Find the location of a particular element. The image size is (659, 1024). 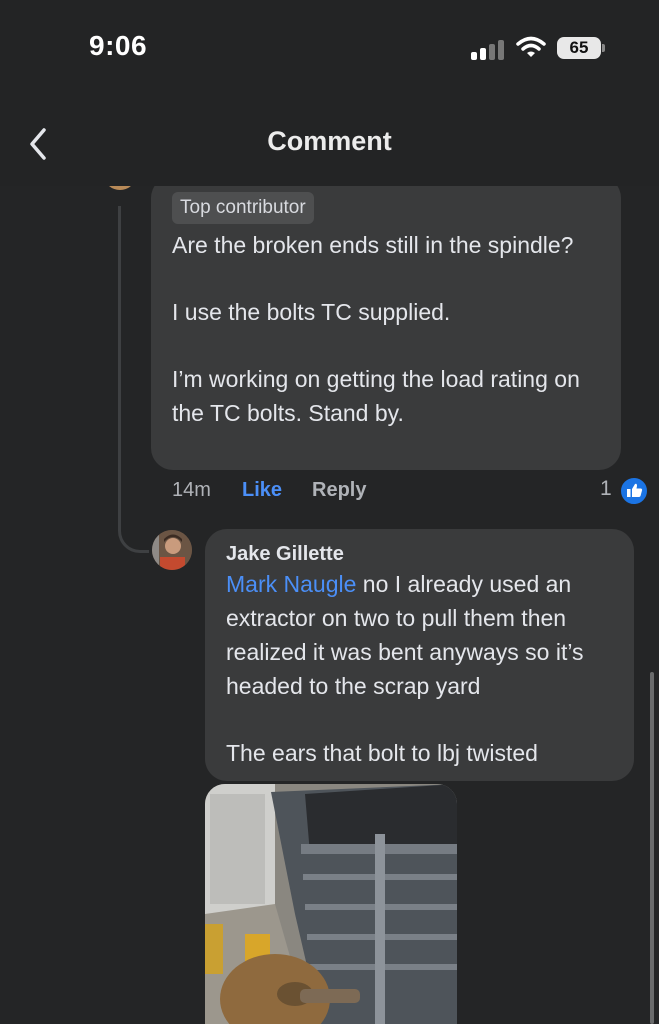

mention-link: Mark Naugle is located at coordinates (291, 584).